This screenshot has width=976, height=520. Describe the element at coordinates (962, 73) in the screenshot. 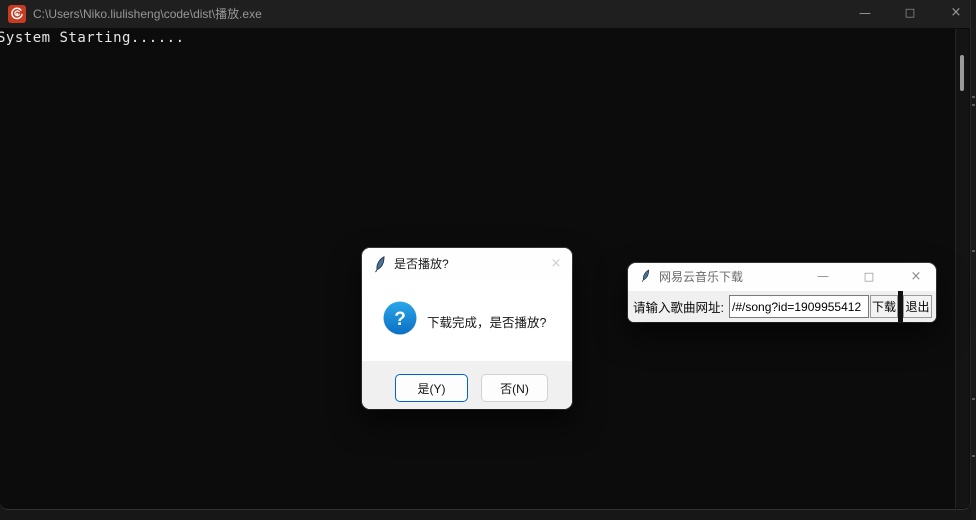

I see `console-scrollbar-thumb` at that location.